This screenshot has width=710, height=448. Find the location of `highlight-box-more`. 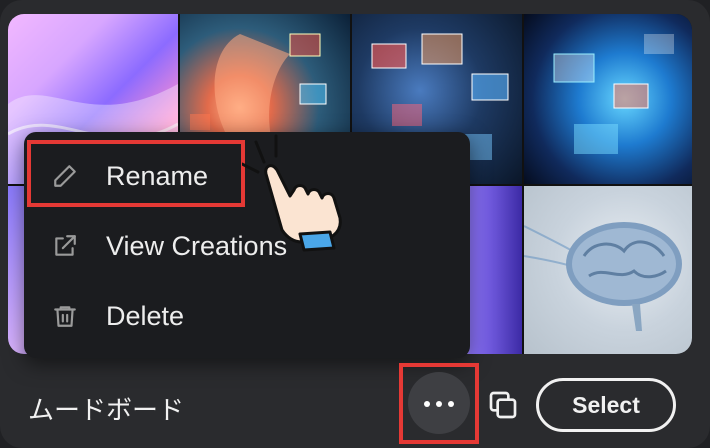

highlight-box-more is located at coordinates (439, 403).